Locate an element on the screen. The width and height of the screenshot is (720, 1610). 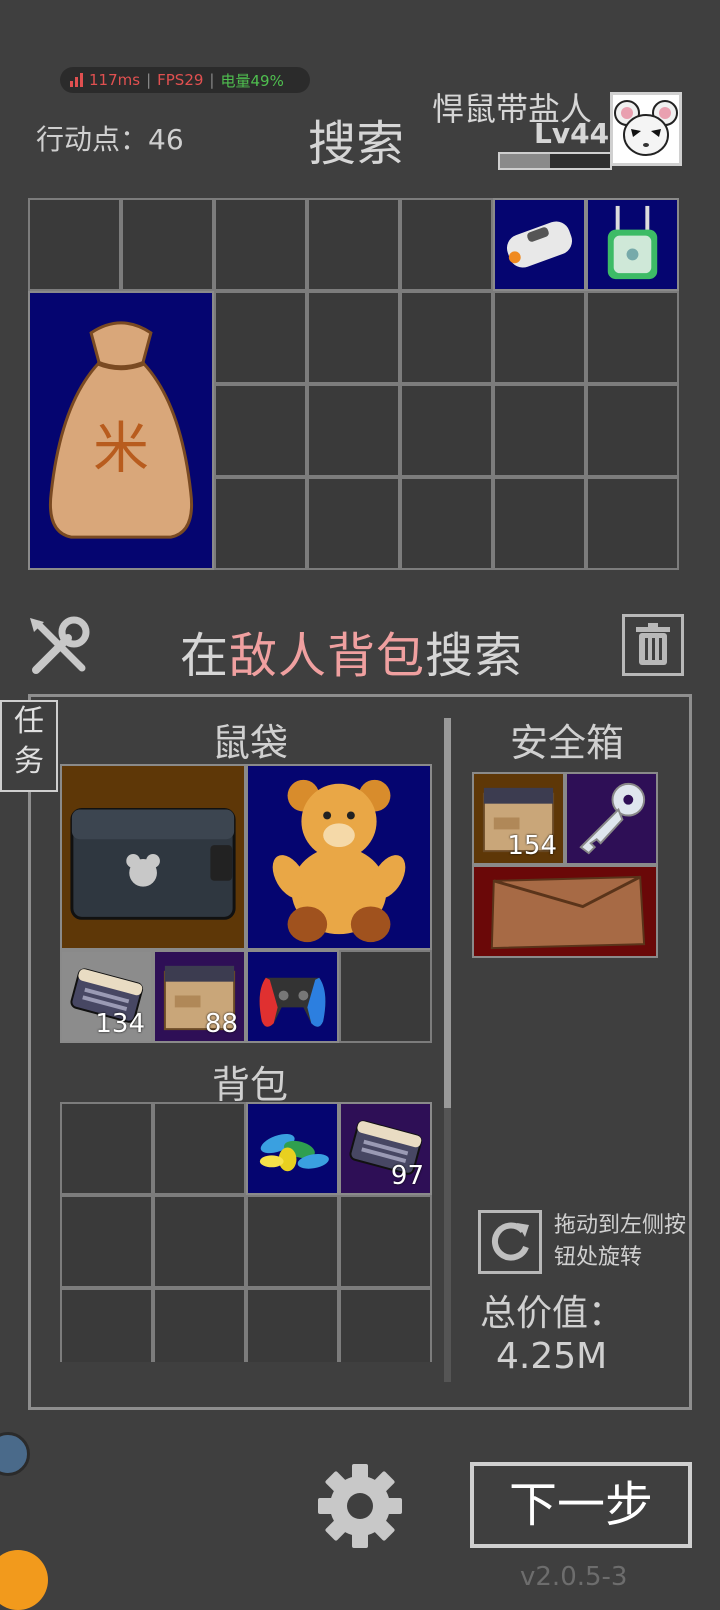
rotate-icon is located at coordinates (510, 1241).